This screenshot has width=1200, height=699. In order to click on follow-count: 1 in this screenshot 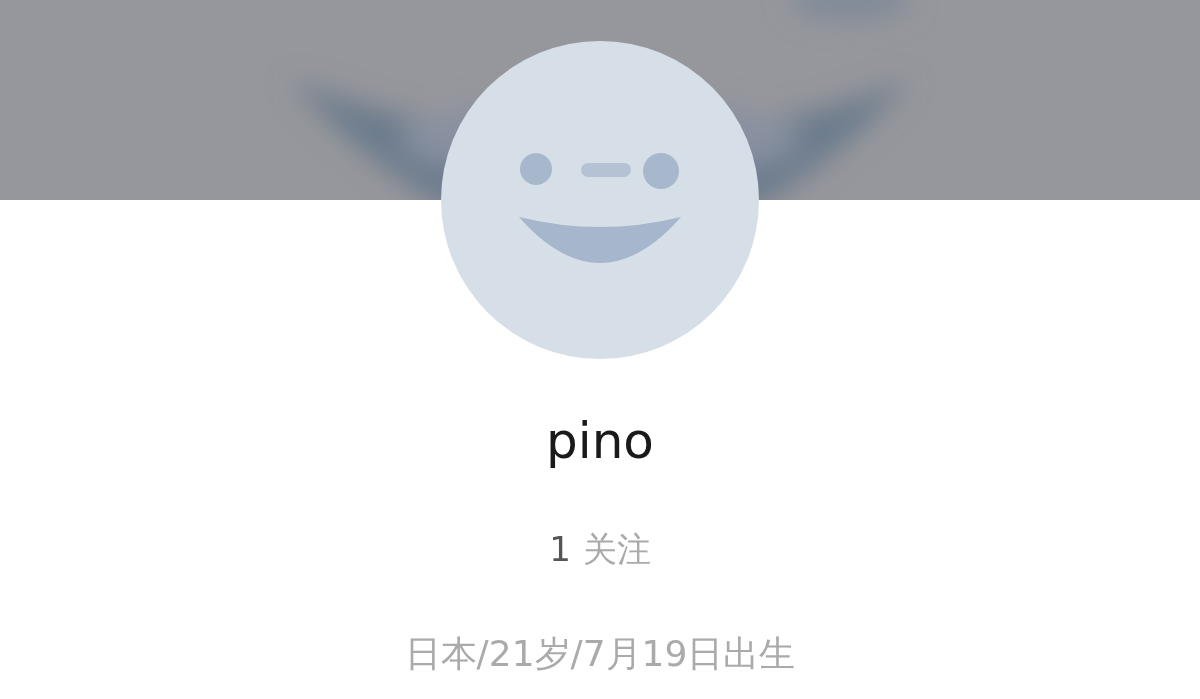, I will do `click(560, 549)`.